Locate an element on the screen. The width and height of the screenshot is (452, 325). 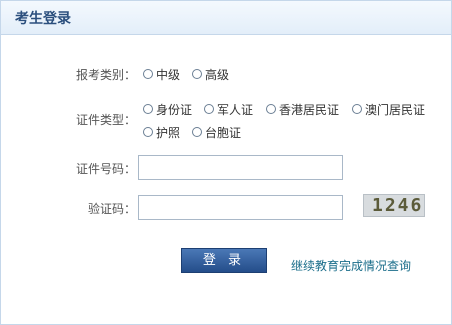
panel-title: 考生登录 is located at coordinates (43, 19).